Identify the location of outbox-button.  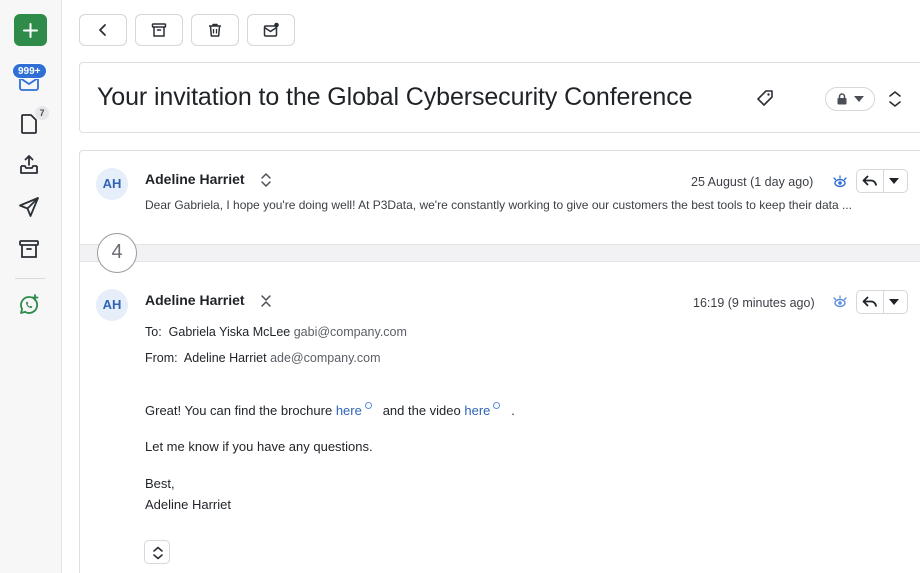
(29, 165).